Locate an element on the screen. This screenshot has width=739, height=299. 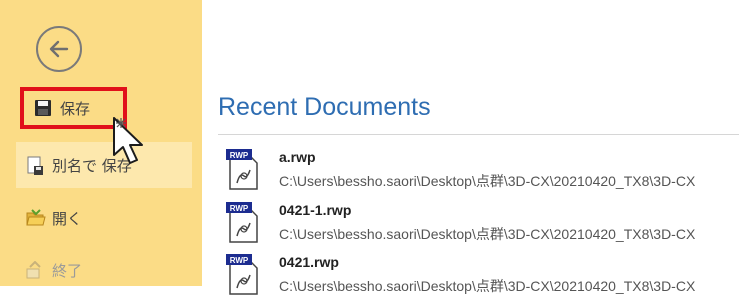
save-menu-item: 保存 is located at coordinates (73, 108).